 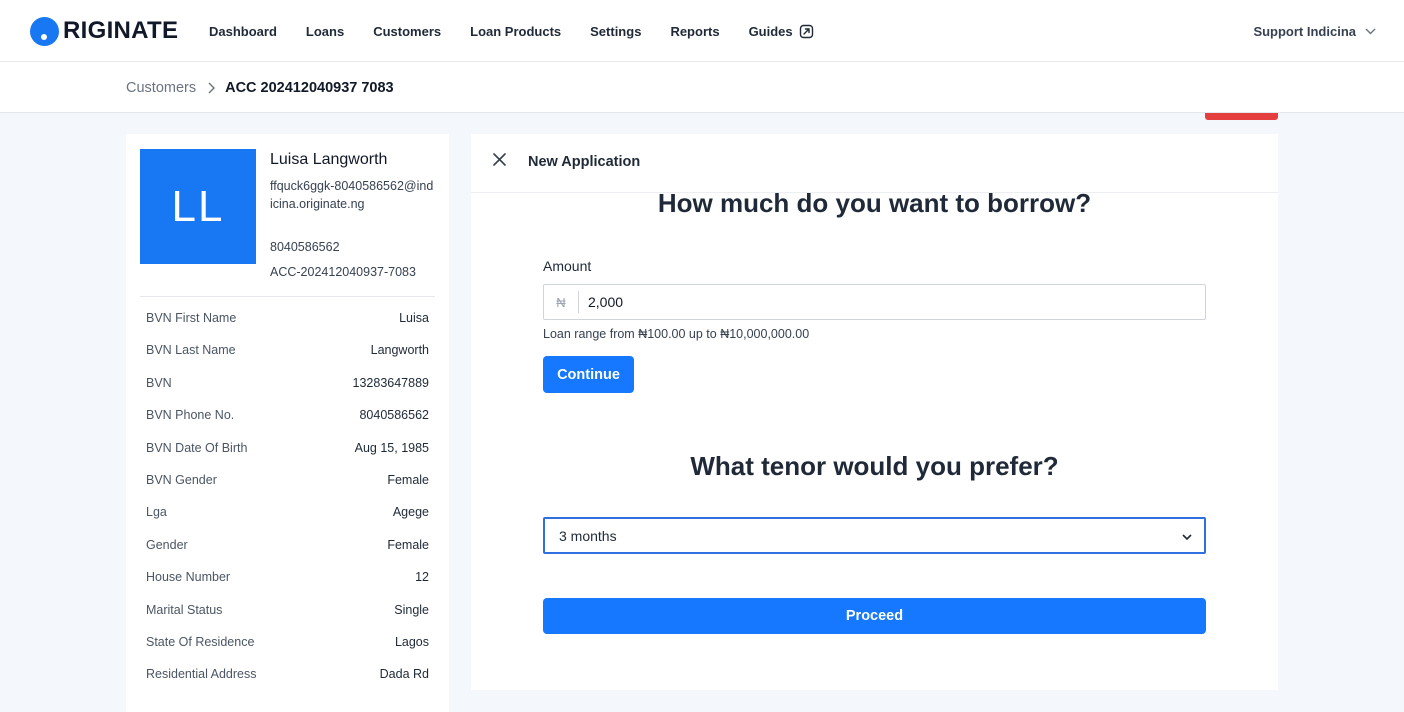 I want to click on detail-row: Residential Address Dada Rd, so click(x=287, y=683).